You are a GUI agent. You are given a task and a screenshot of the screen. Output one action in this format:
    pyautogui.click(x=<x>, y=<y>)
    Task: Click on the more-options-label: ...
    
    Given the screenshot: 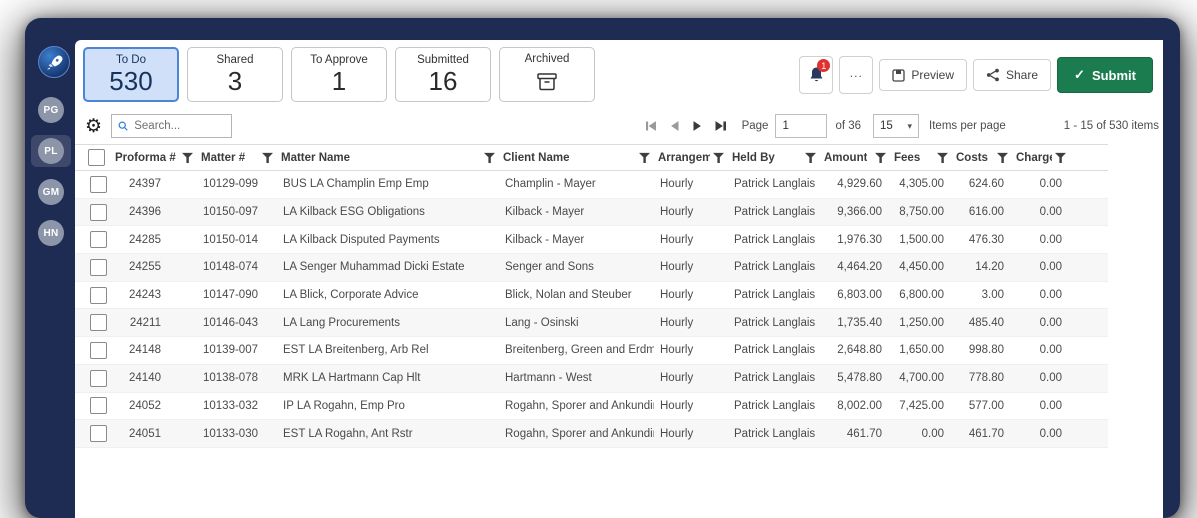 What is the action you would take?
    pyautogui.click(x=856, y=73)
    